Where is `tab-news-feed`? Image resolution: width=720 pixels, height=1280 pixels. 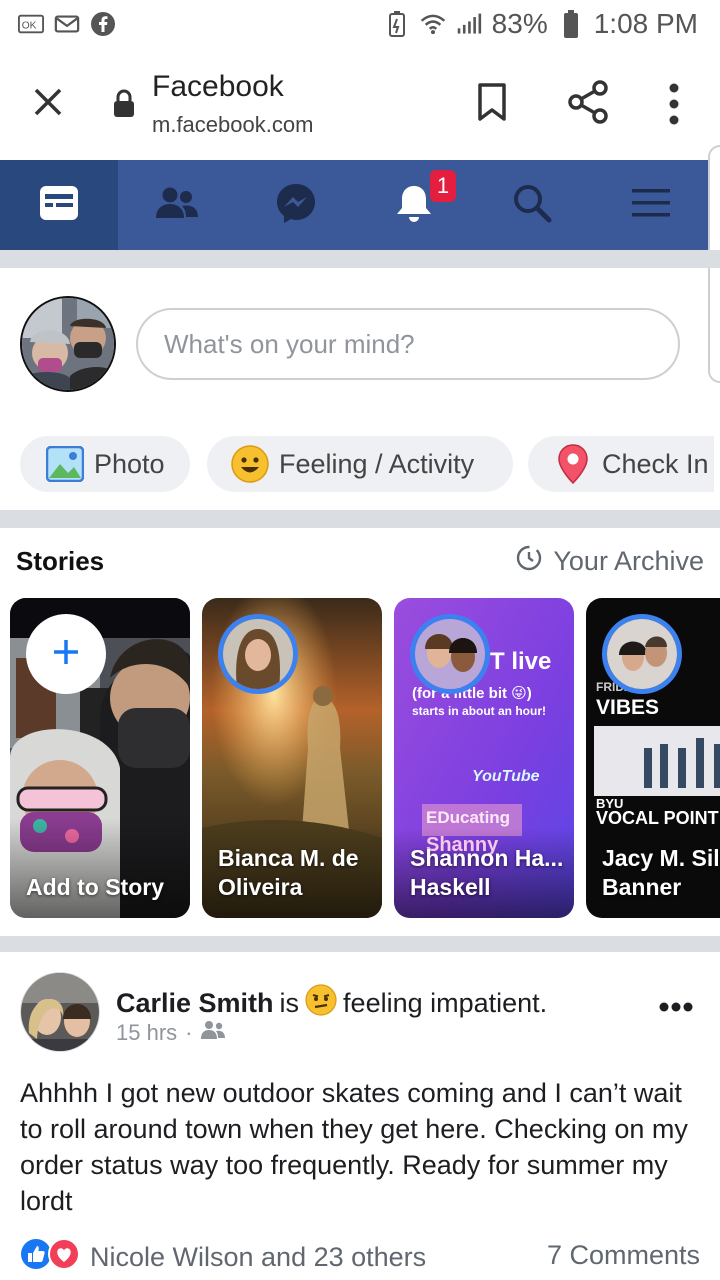 tab-news-feed is located at coordinates (59, 205).